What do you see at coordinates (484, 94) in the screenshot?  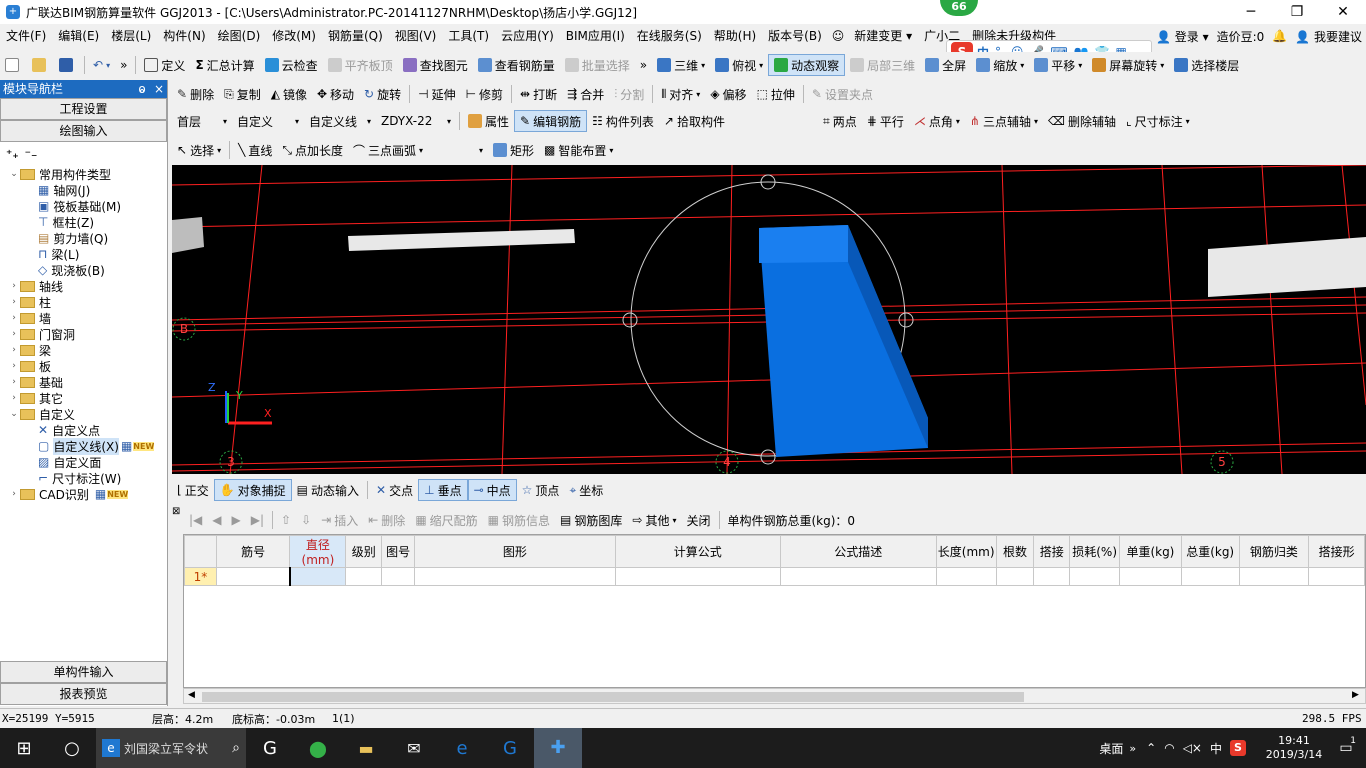 I see `trim-button: ⊢ 修剪` at bounding box center [484, 94].